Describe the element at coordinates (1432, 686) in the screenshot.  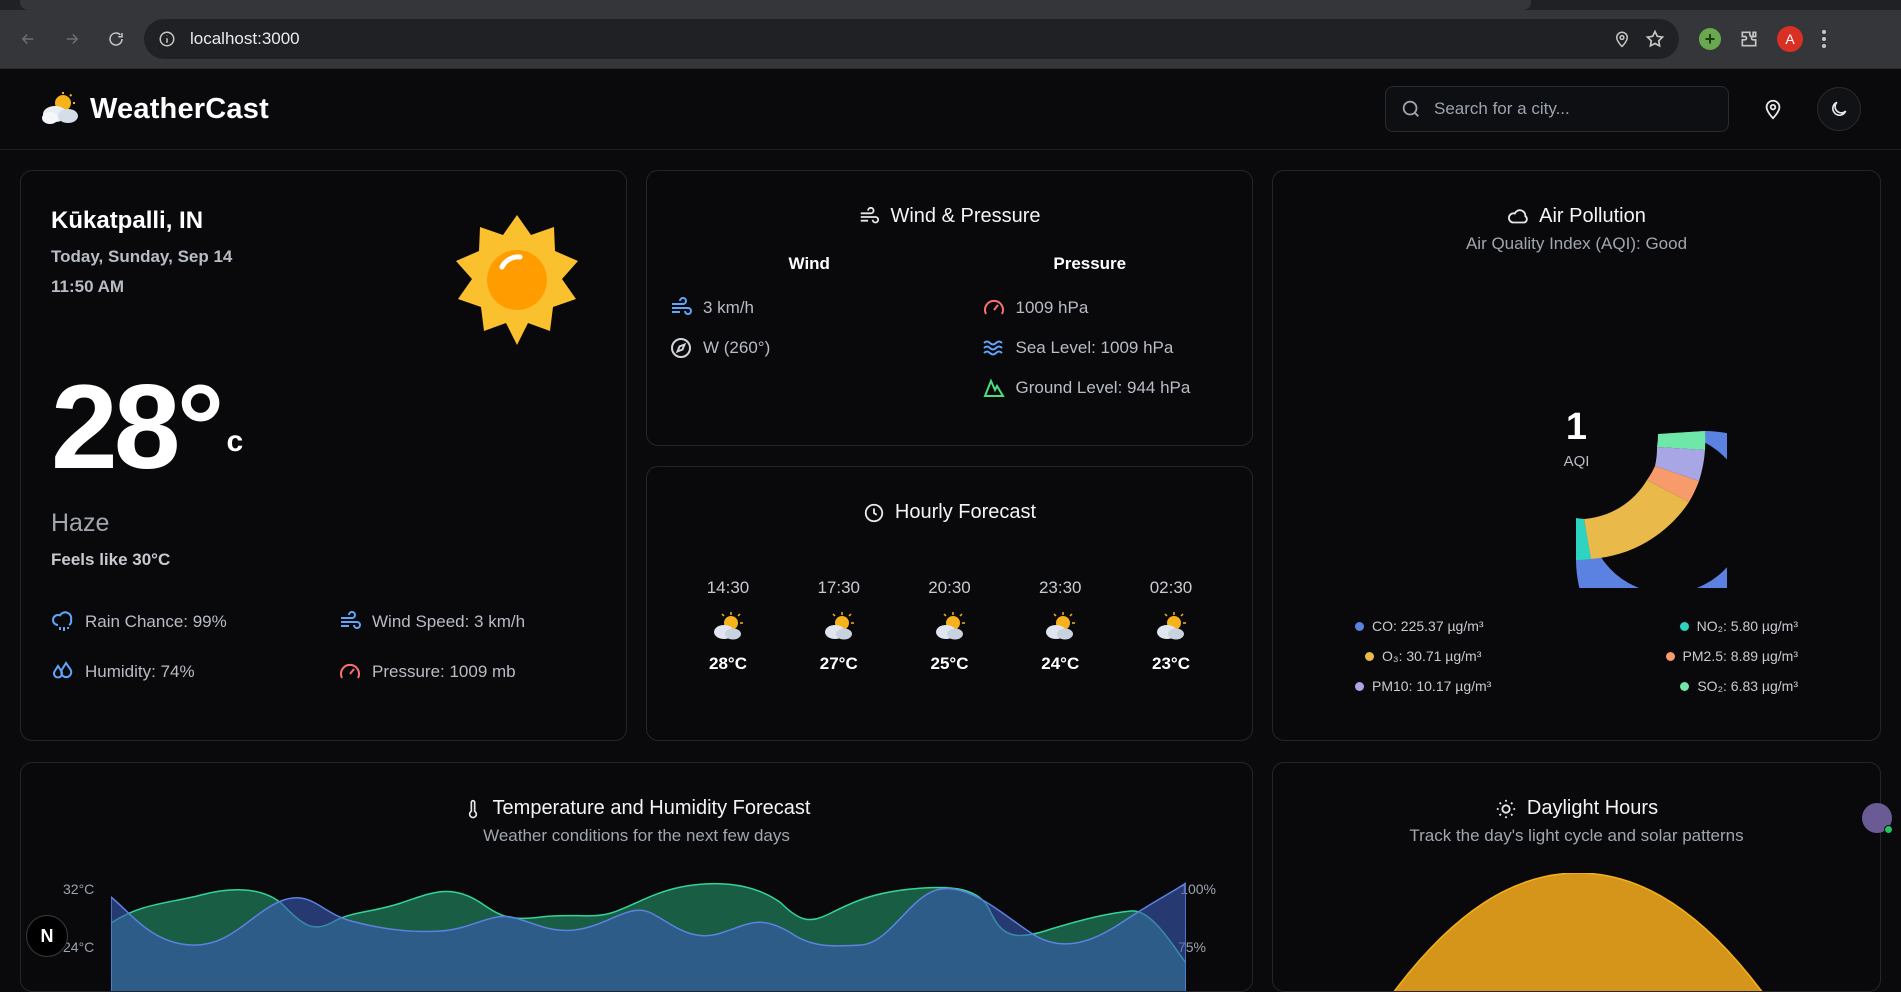
I see `legend-label: PM10: 10.17 µg/m³` at that location.